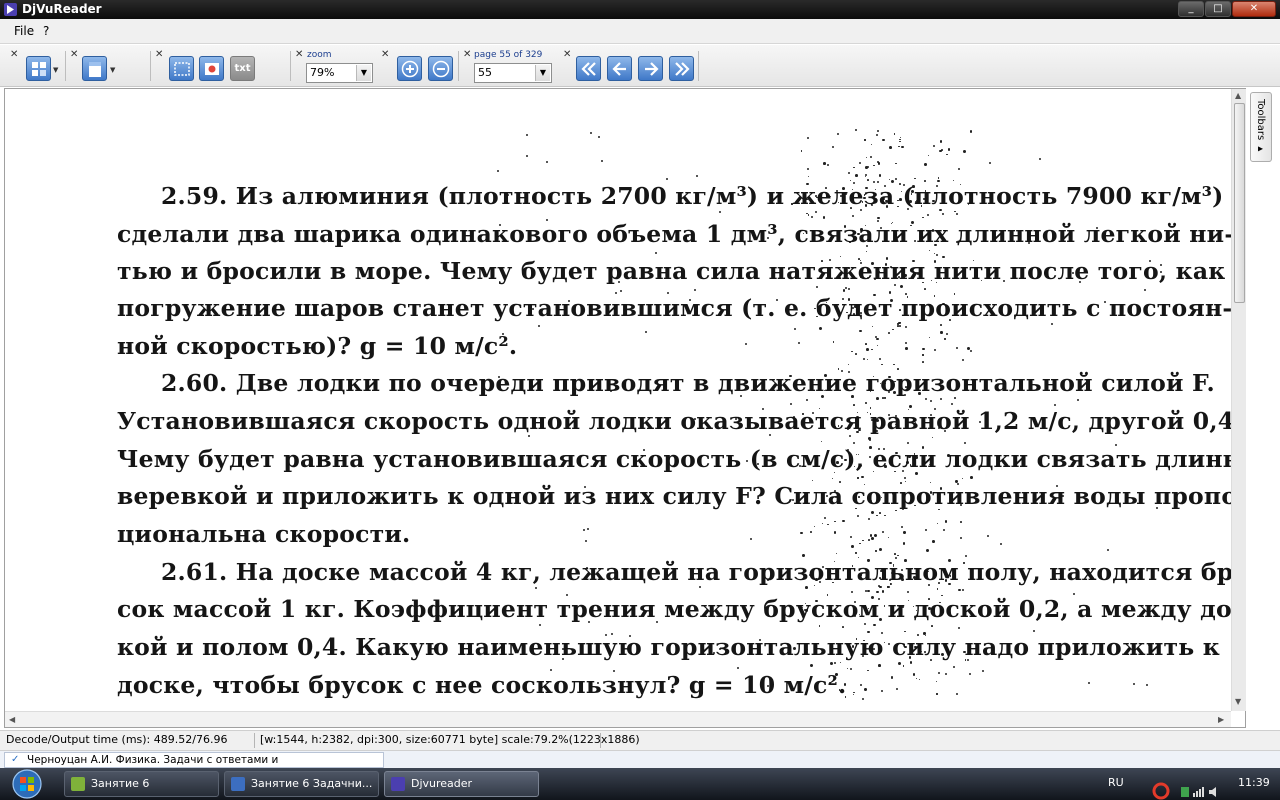 The image size is (1280, 800). I want to click on first-page-button, so click(588, 68).